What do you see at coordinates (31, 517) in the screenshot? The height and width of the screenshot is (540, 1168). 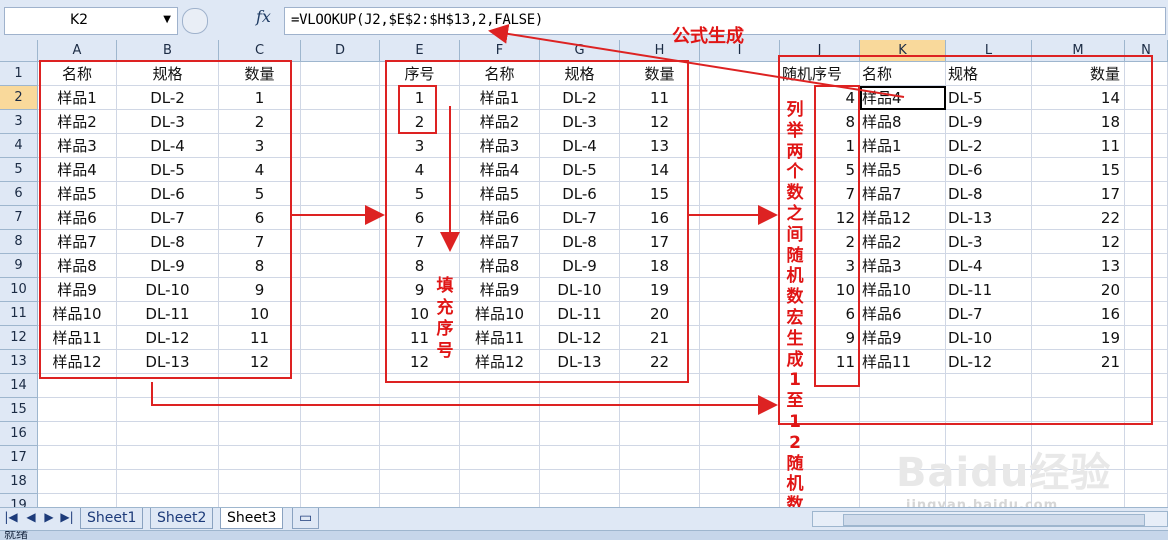 I see `prev-sheet-icon: ◀` at bounding box center [31, 517].